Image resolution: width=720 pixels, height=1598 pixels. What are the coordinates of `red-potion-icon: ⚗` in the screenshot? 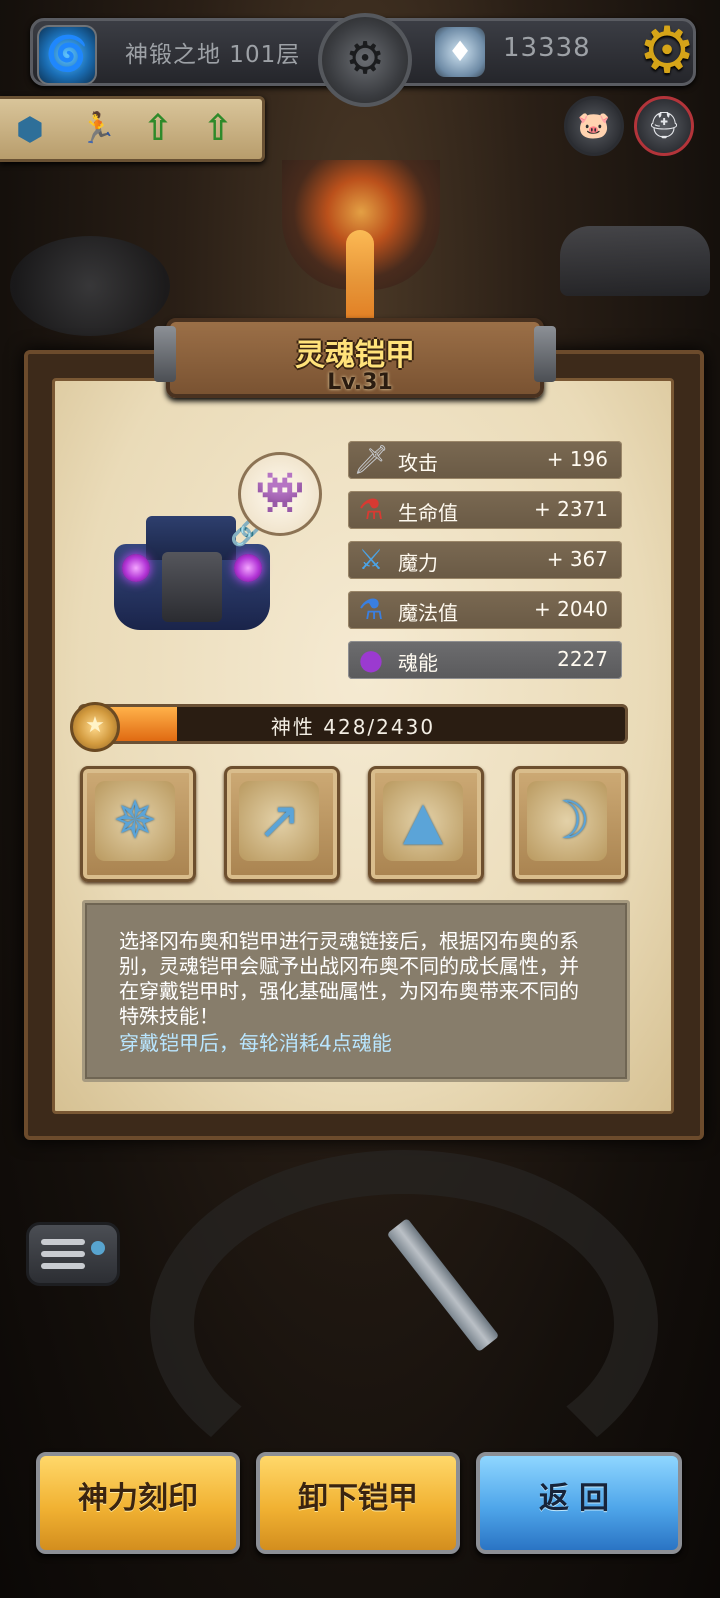 It's located at (371, 509).